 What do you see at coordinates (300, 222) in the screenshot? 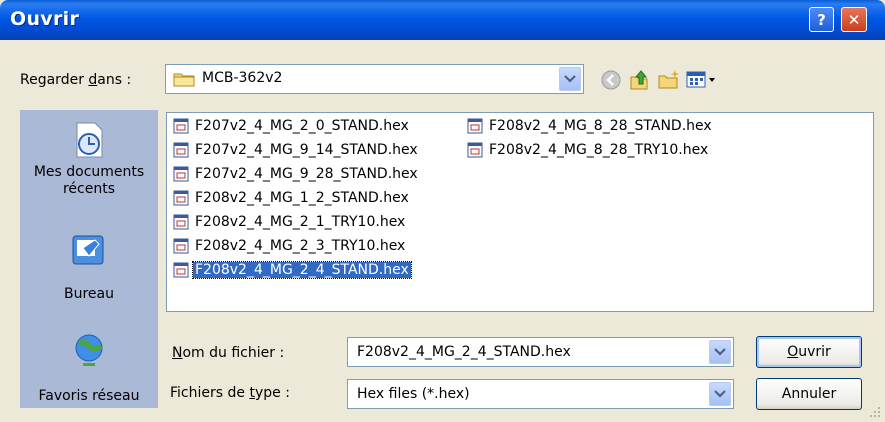
I see `file-name: F208v2_4_MG_2_1_TRY10.hex` at bounding box center [300, 222].